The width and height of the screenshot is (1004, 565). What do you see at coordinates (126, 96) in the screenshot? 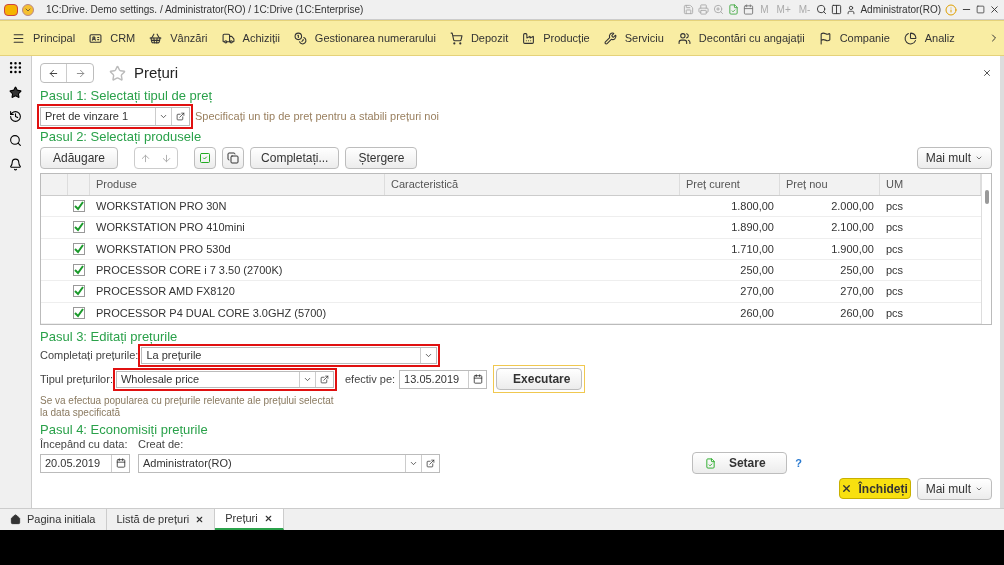
I see `step-heading: Pasul 1: Selectați tipul de preț` at bounding box center [126, 96].